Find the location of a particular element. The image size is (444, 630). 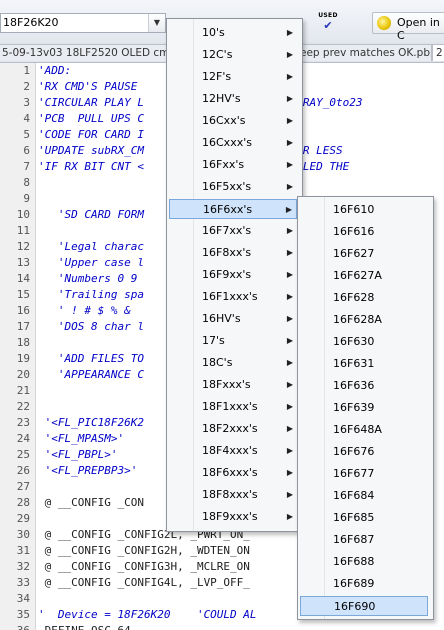

menu-item-device: 16F676 is located at coordinates (364, 452).